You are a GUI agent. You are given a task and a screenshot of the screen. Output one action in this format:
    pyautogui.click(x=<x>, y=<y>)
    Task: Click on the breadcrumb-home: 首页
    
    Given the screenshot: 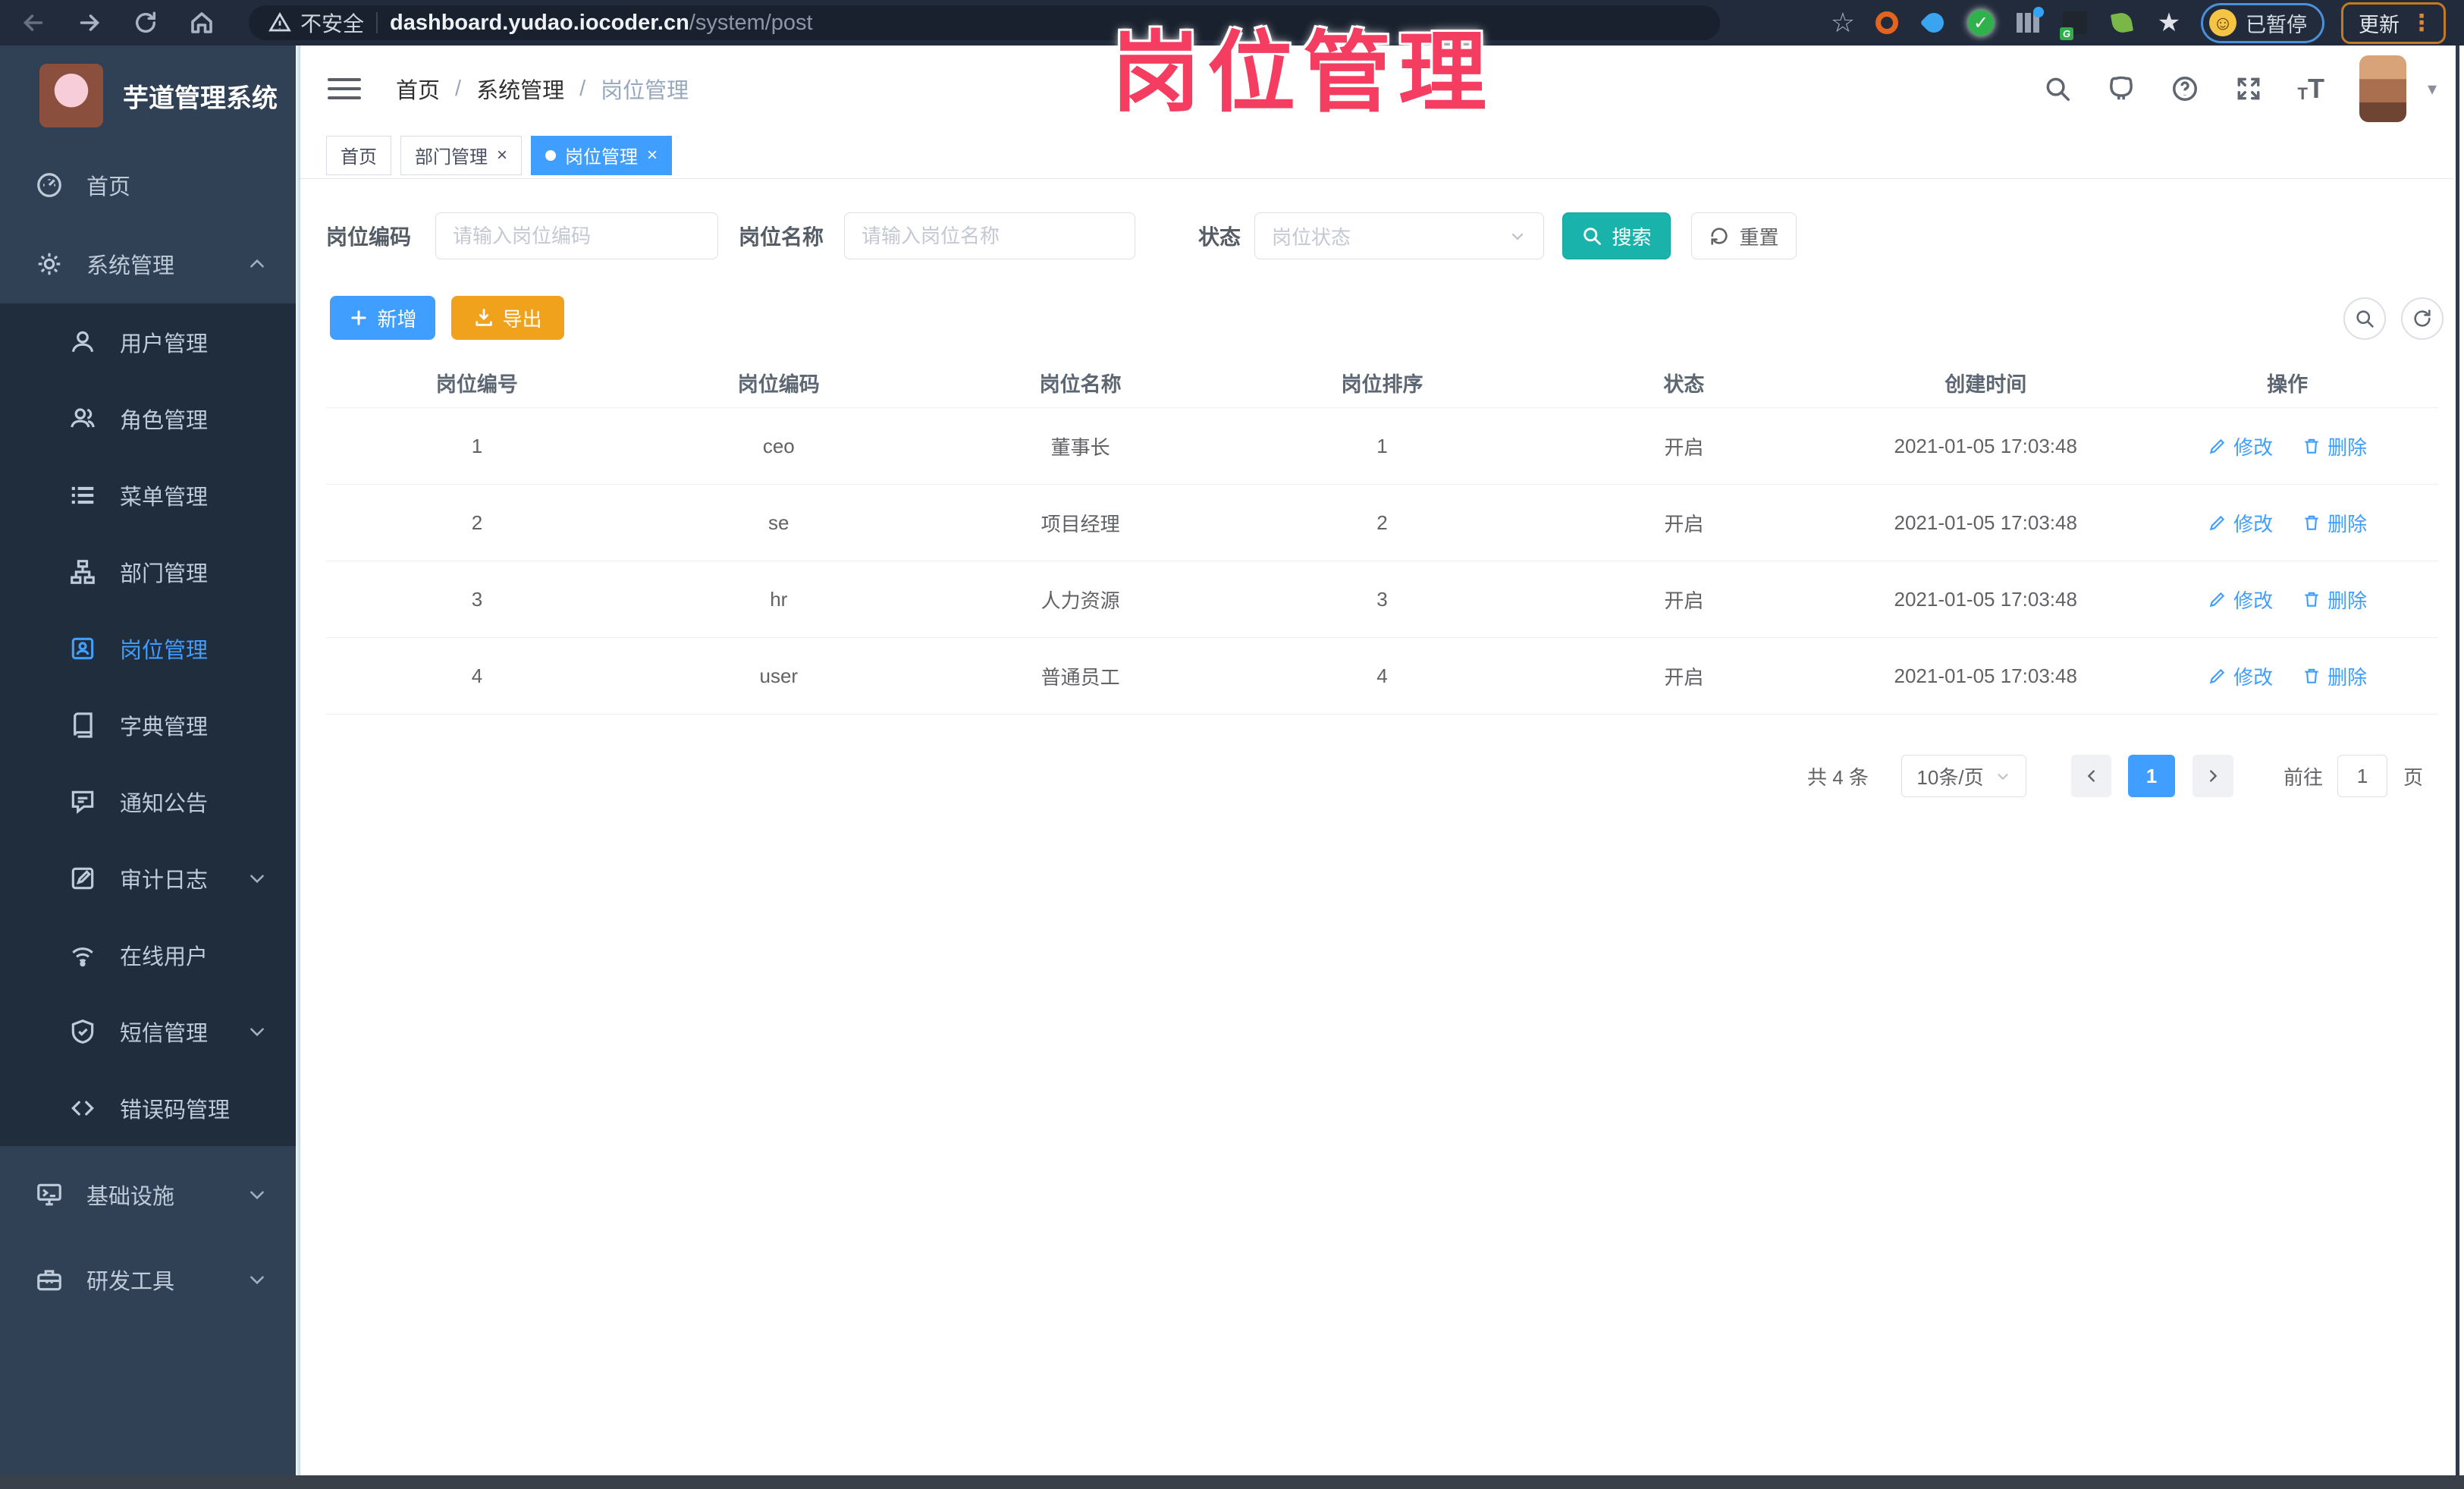 What is the action you would take?
    pyautogui.click(x=418, y=89)
    